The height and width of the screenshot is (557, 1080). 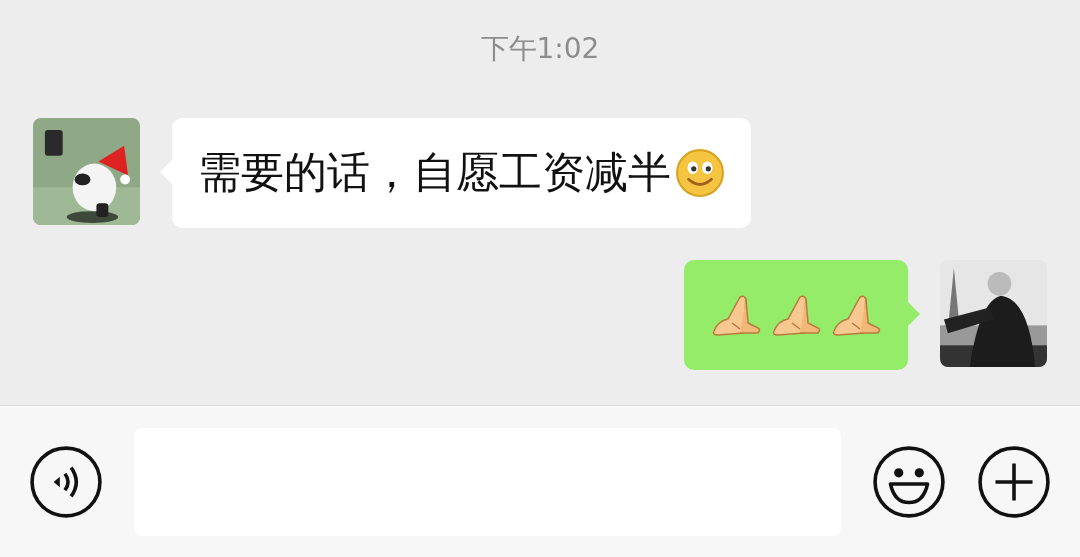 I want to click on voice-icon, so click(x=65, y=481).